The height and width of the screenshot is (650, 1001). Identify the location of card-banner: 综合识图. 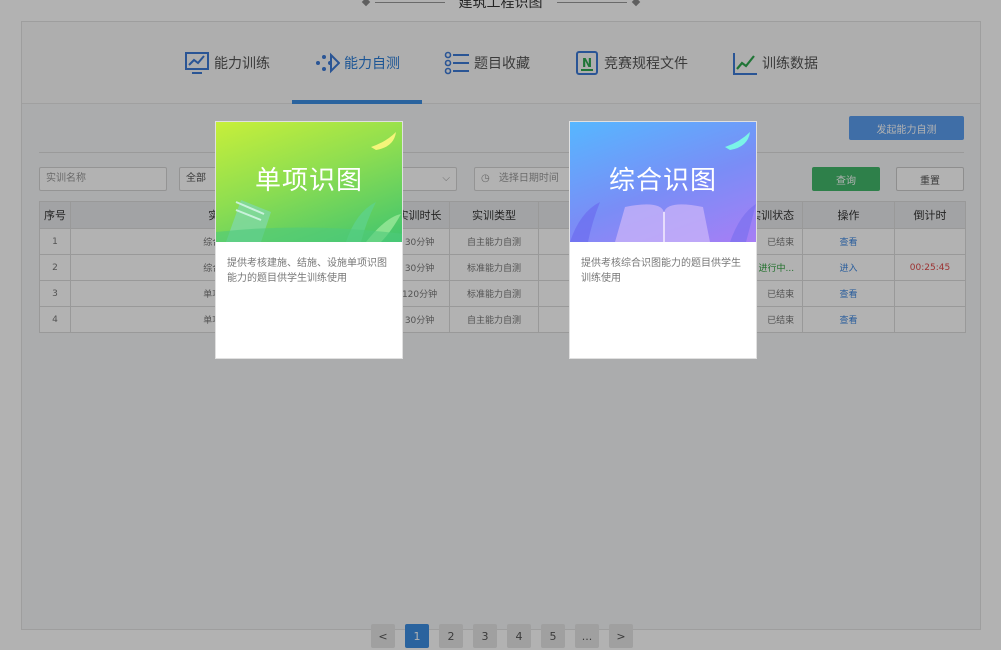
(663, 182).